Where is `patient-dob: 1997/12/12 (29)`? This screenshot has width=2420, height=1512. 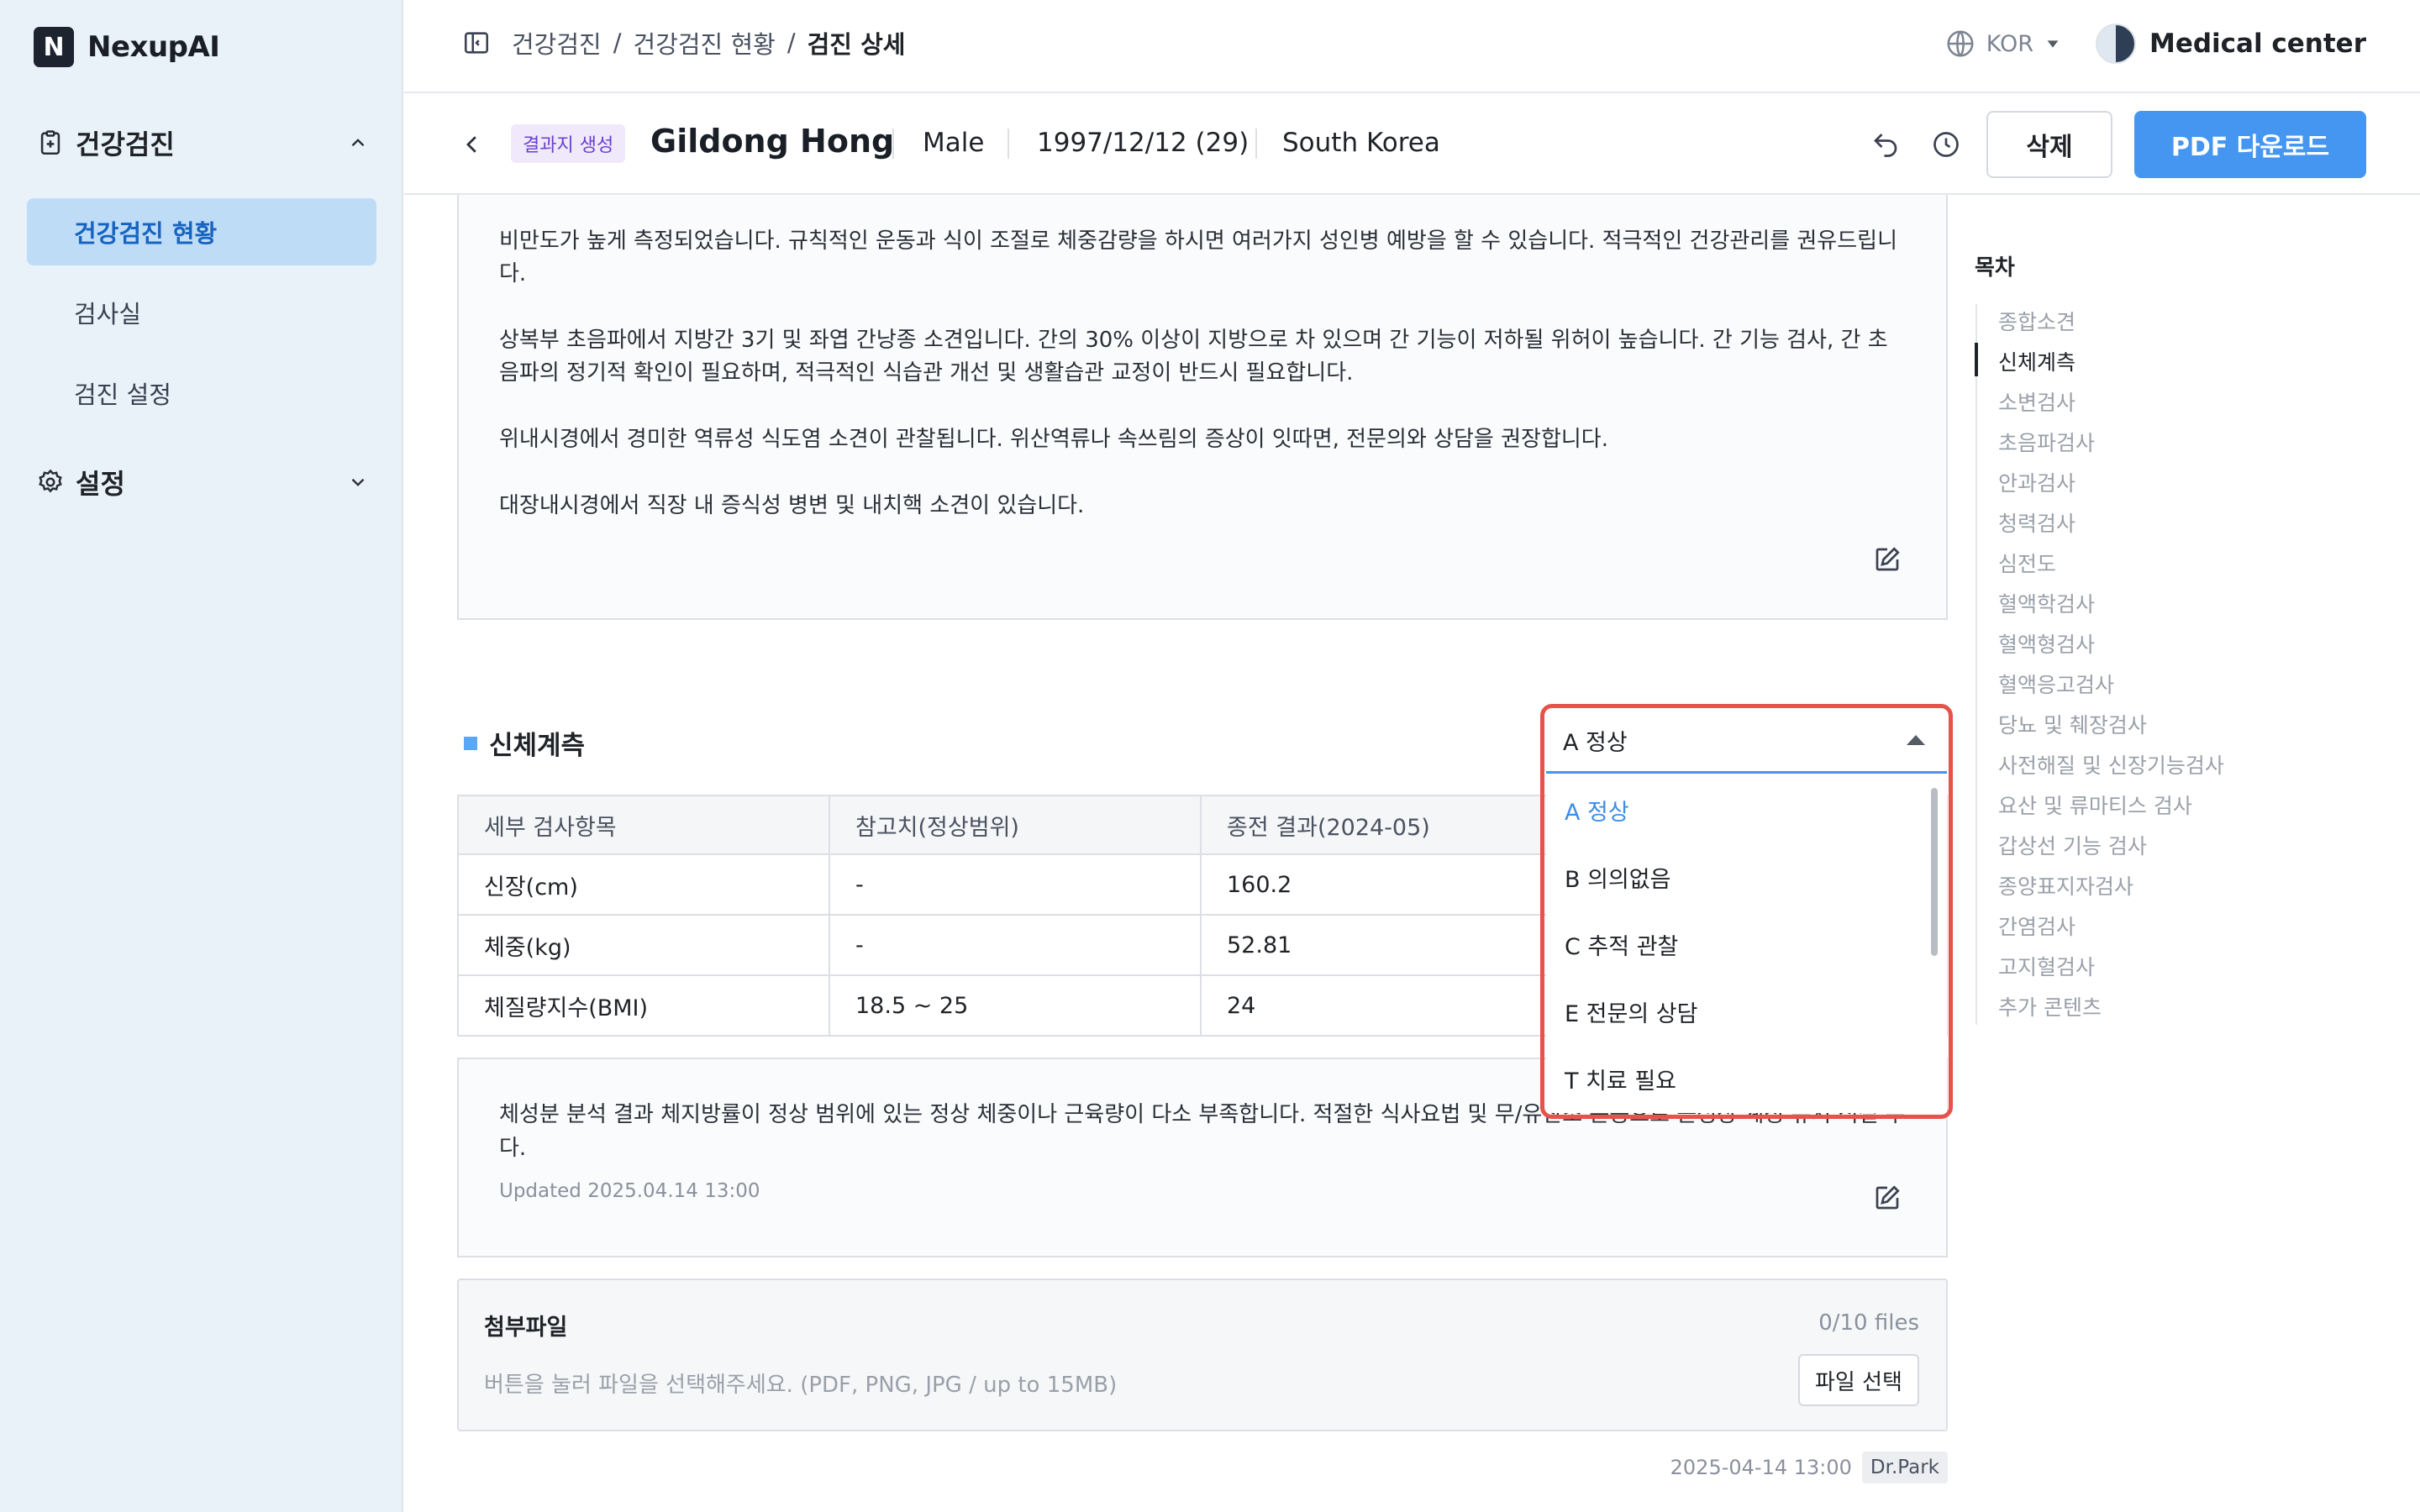
patient-dob: 1997/12/12 (29) is located at coordinates (1143, 143).